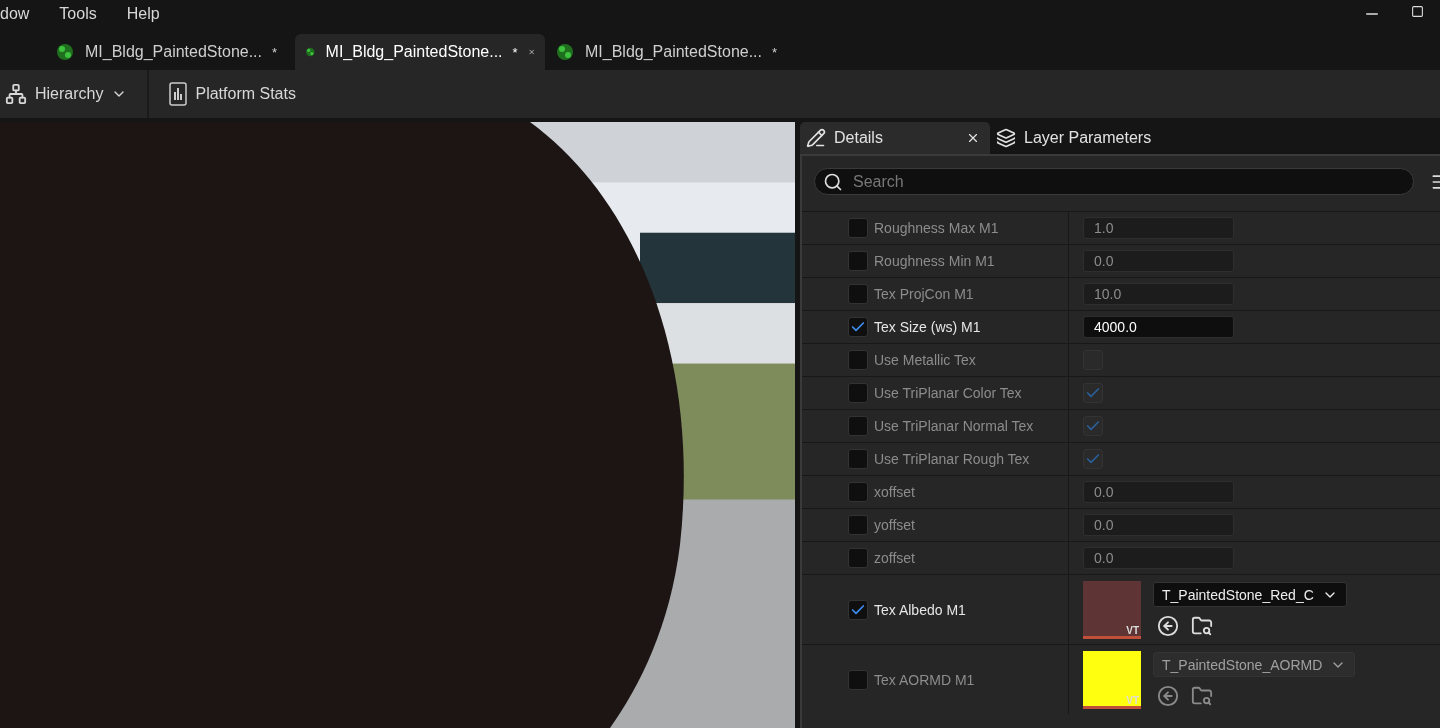 The width and height of the screenshot is (1440, 728). Describe the element at coordinates (1254, 664) in the screenshot. I see `texture-dropdown: T_PaintedStone_AORMD` at that location.